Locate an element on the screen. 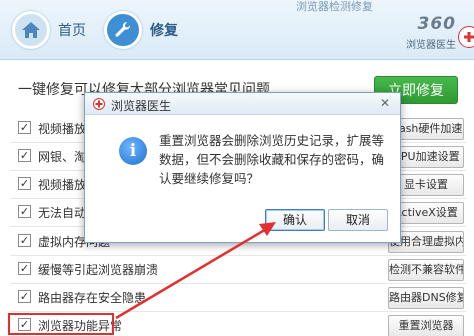  tab-home-label: 首页 is located at coordinates (72, 31).